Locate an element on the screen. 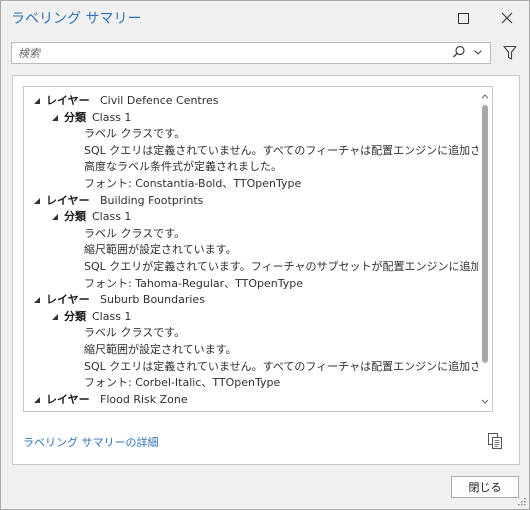 This screenshot has height=510, width=530. funnel-icon is located at coordinates (510, 52).